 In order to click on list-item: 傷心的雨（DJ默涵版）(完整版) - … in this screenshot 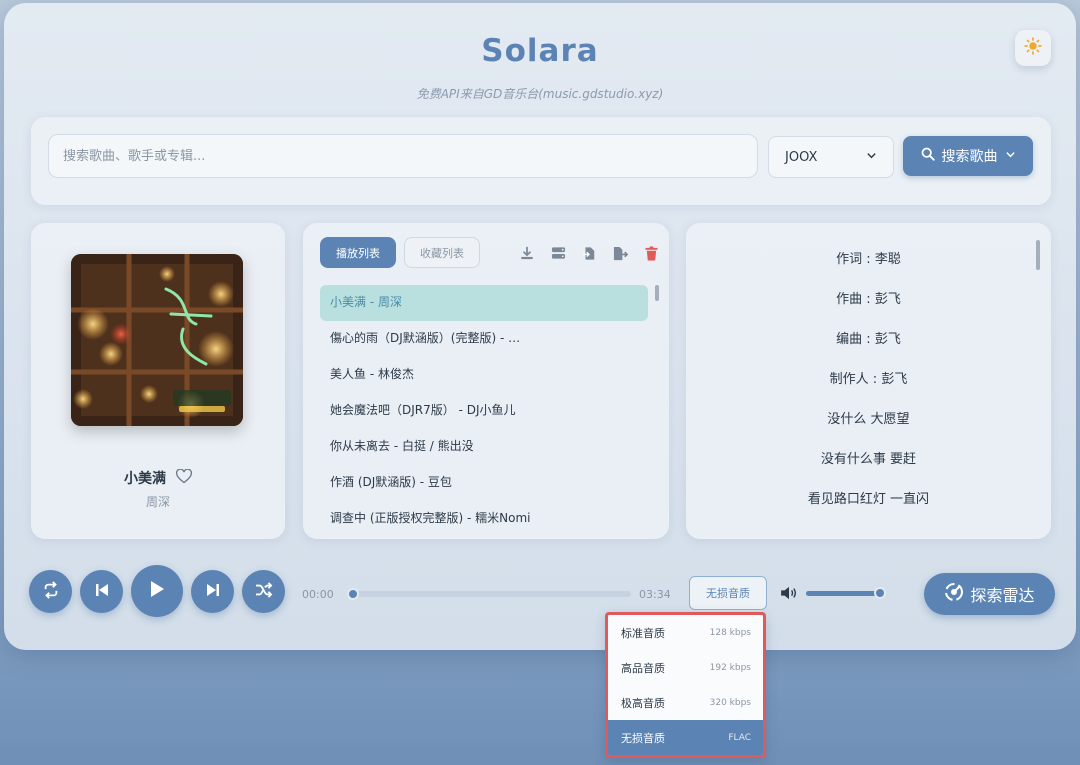, I will do `click(484, 339)`.